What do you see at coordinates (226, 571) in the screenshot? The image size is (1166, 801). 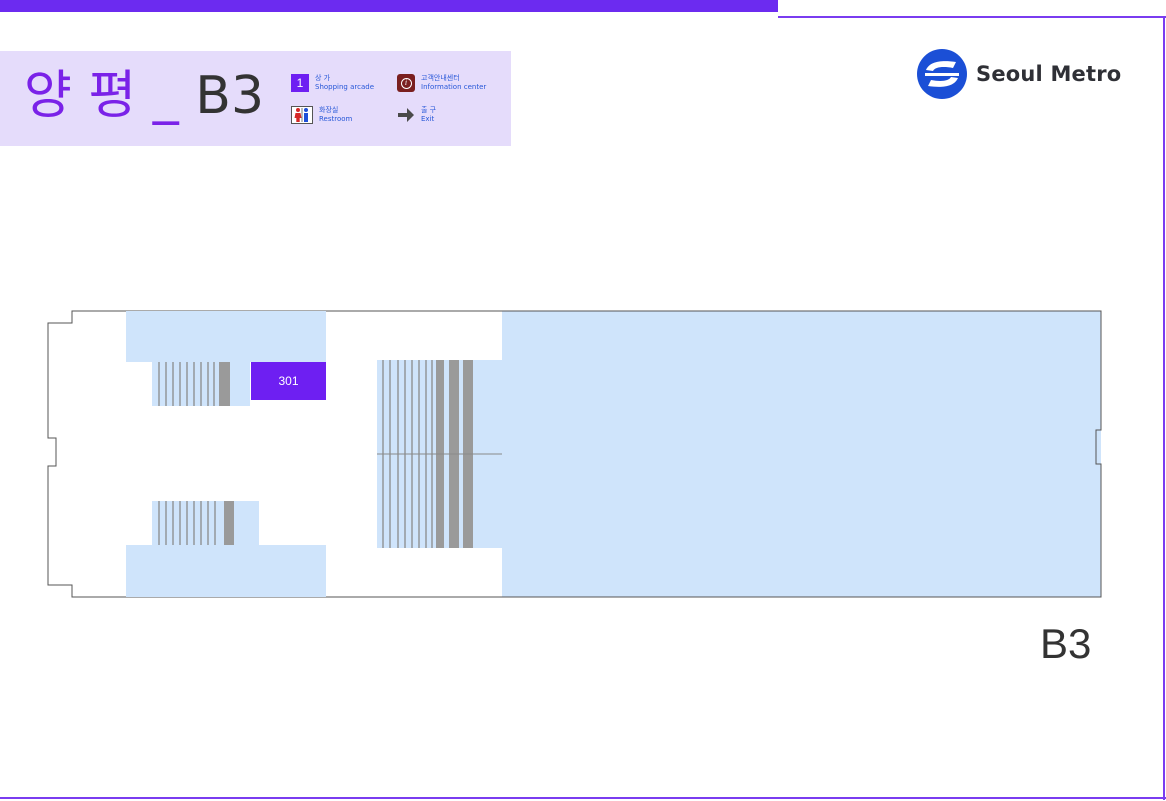 I see `lower-area` at bounding box center [226, 571].